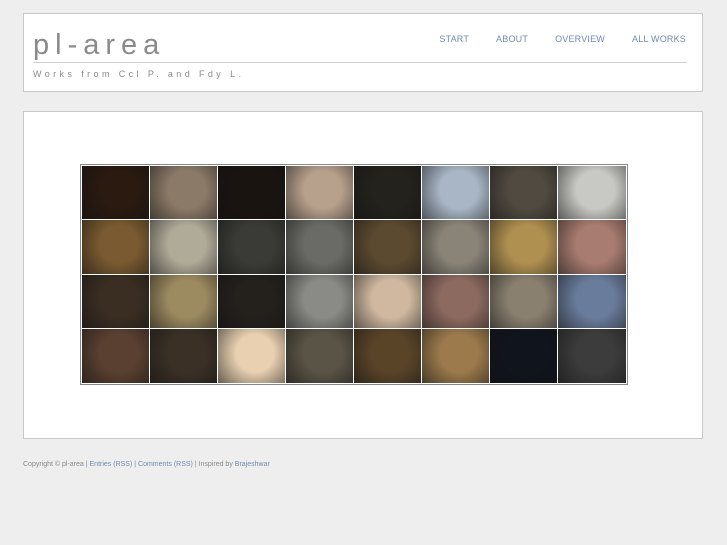 Image resolution: width=727 pixels, height=545 pixels. I want to click on footer-inspired-by: | Inspired by, so click(213, 464).